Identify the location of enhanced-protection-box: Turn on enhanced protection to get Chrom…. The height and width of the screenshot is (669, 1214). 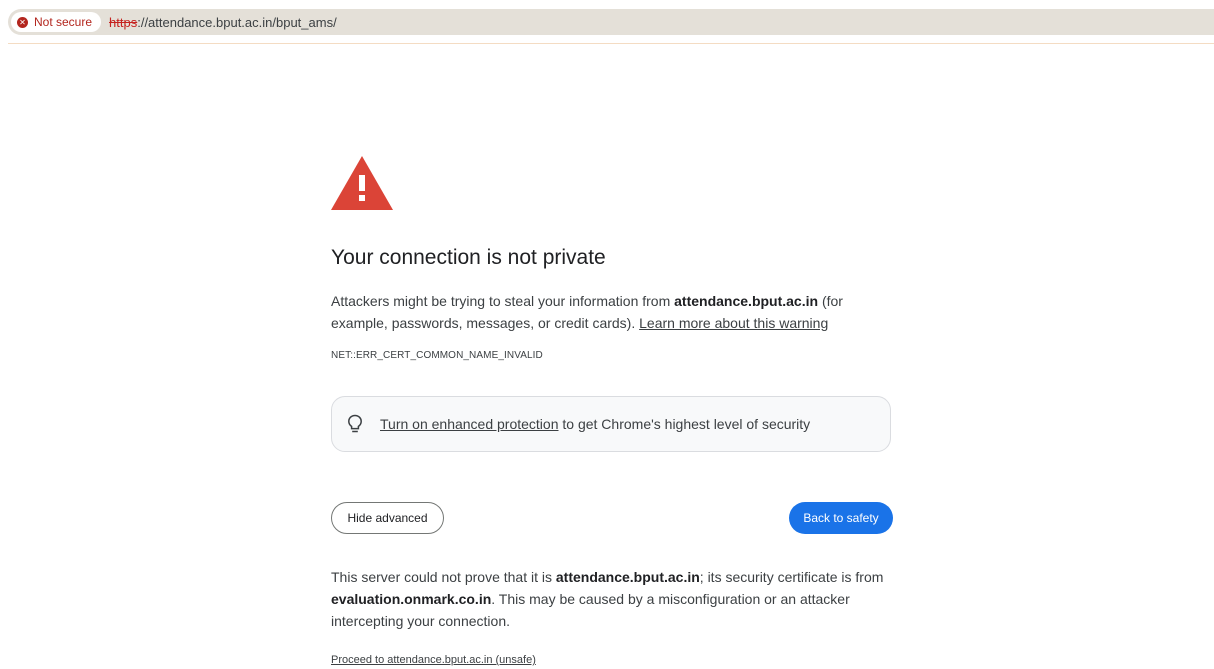
(611, 424).